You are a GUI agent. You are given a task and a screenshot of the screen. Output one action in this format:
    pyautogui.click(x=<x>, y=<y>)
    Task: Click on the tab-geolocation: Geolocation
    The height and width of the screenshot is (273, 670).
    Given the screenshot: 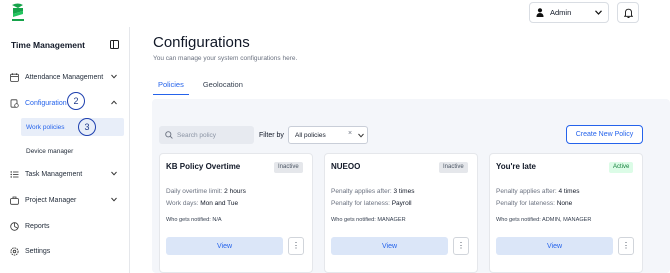 What is the action you would take?
    pyautogui.click(x=223, y=87)
    